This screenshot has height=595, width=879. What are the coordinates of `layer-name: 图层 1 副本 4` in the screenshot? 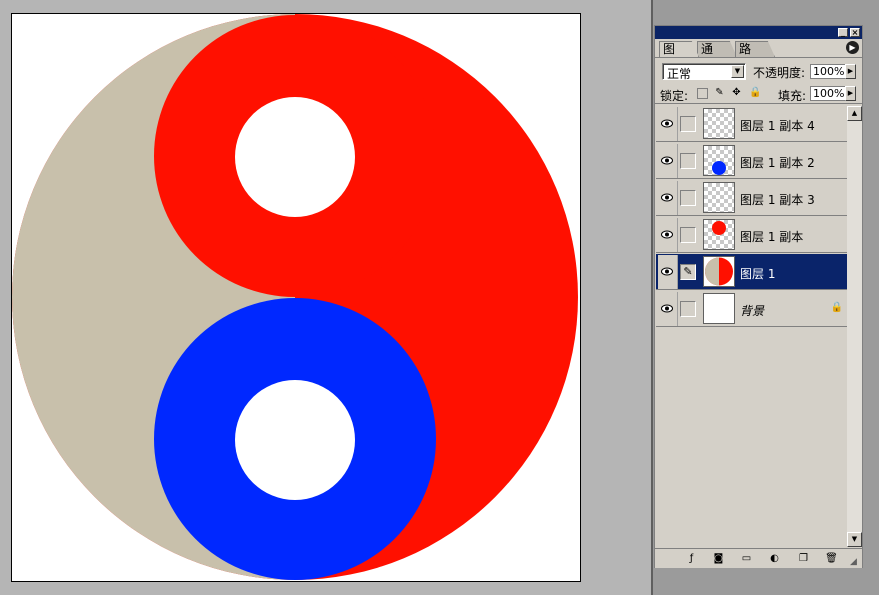 It's located at (777, 126).